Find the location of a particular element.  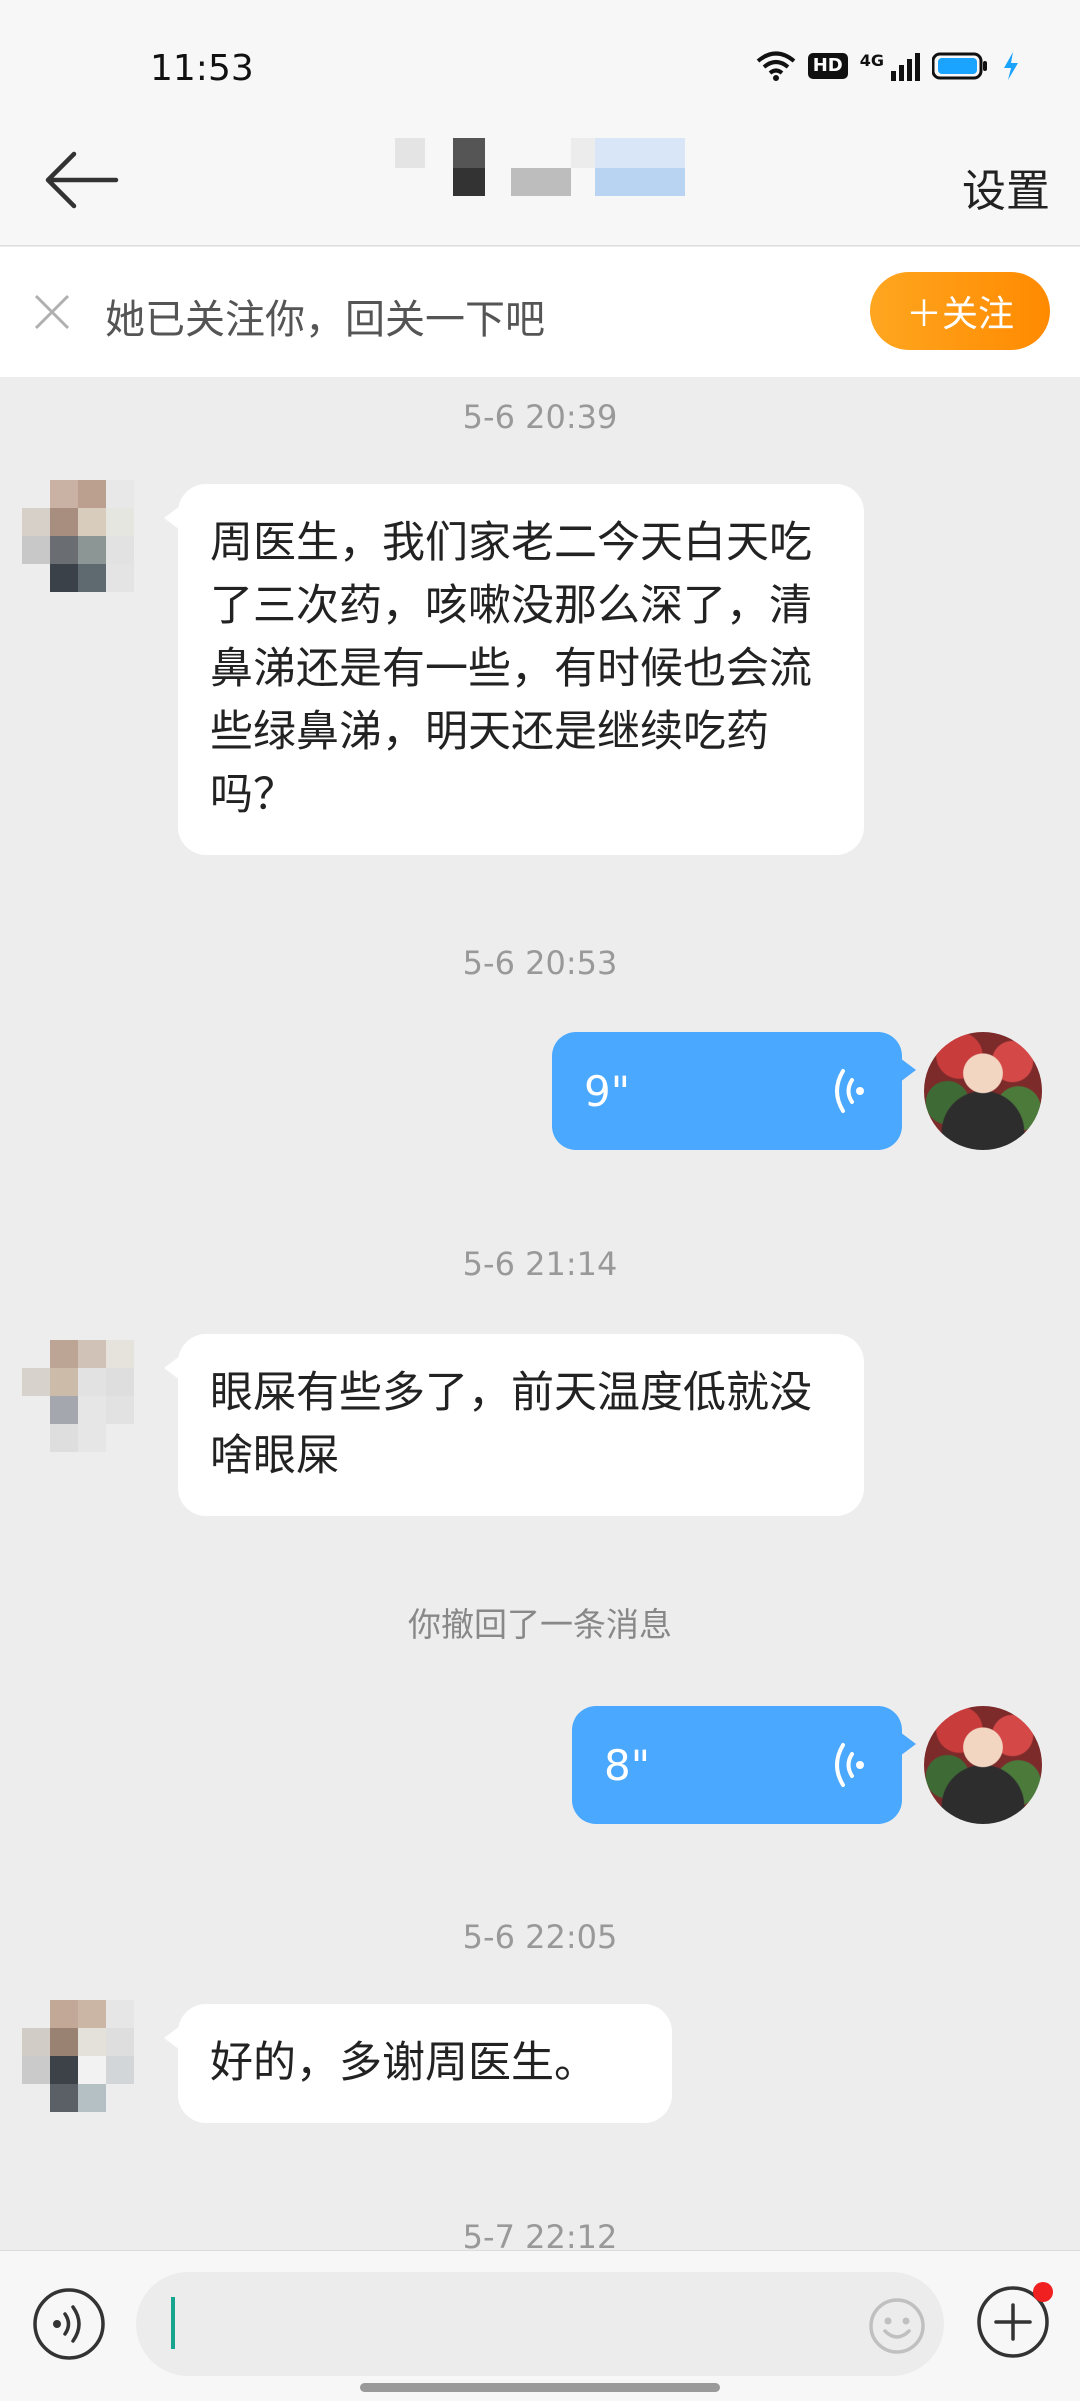

message-timestamp: 5-6 21:14 is located at coordinates (540, 1264).